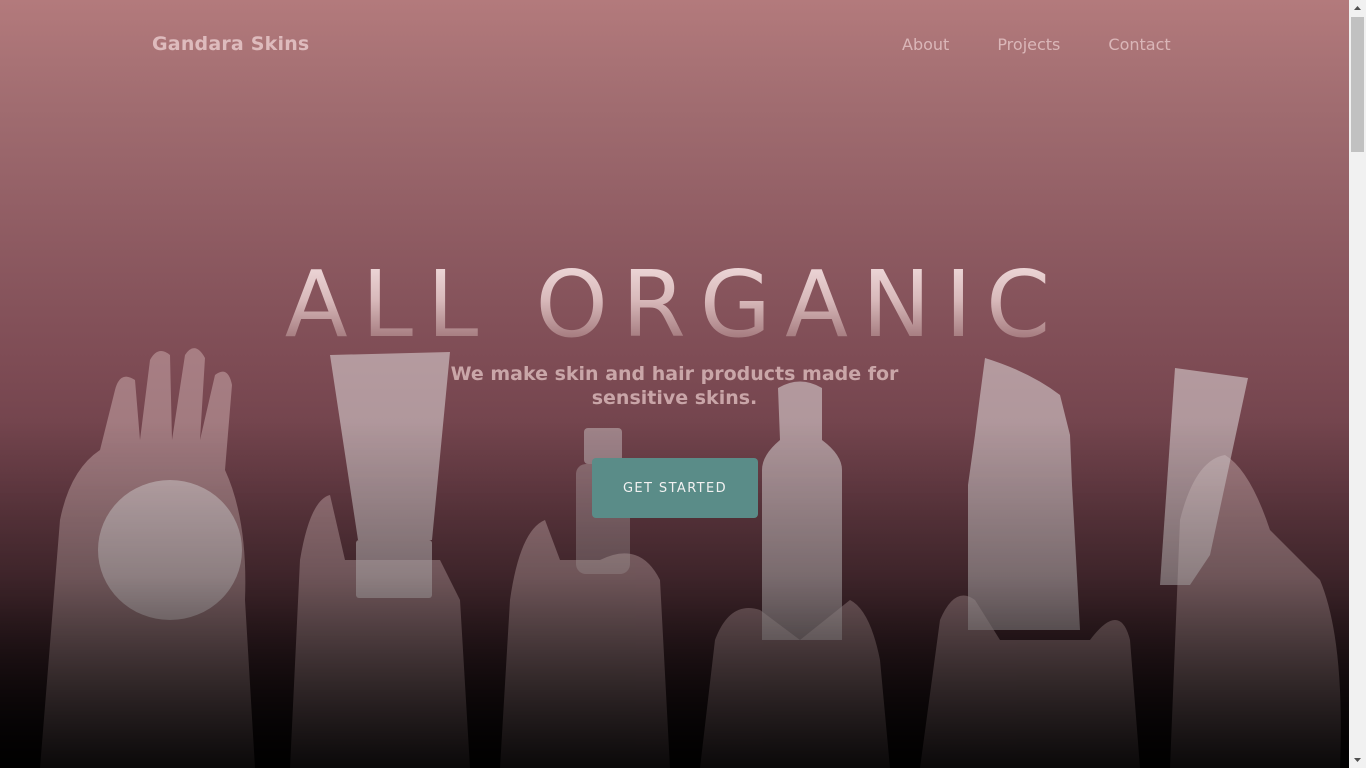 The image size is (1366, 768). Describe the element at coordinates (1357, 8) in the screenshot. I see `scroll-up-arrow-icon` at that location.